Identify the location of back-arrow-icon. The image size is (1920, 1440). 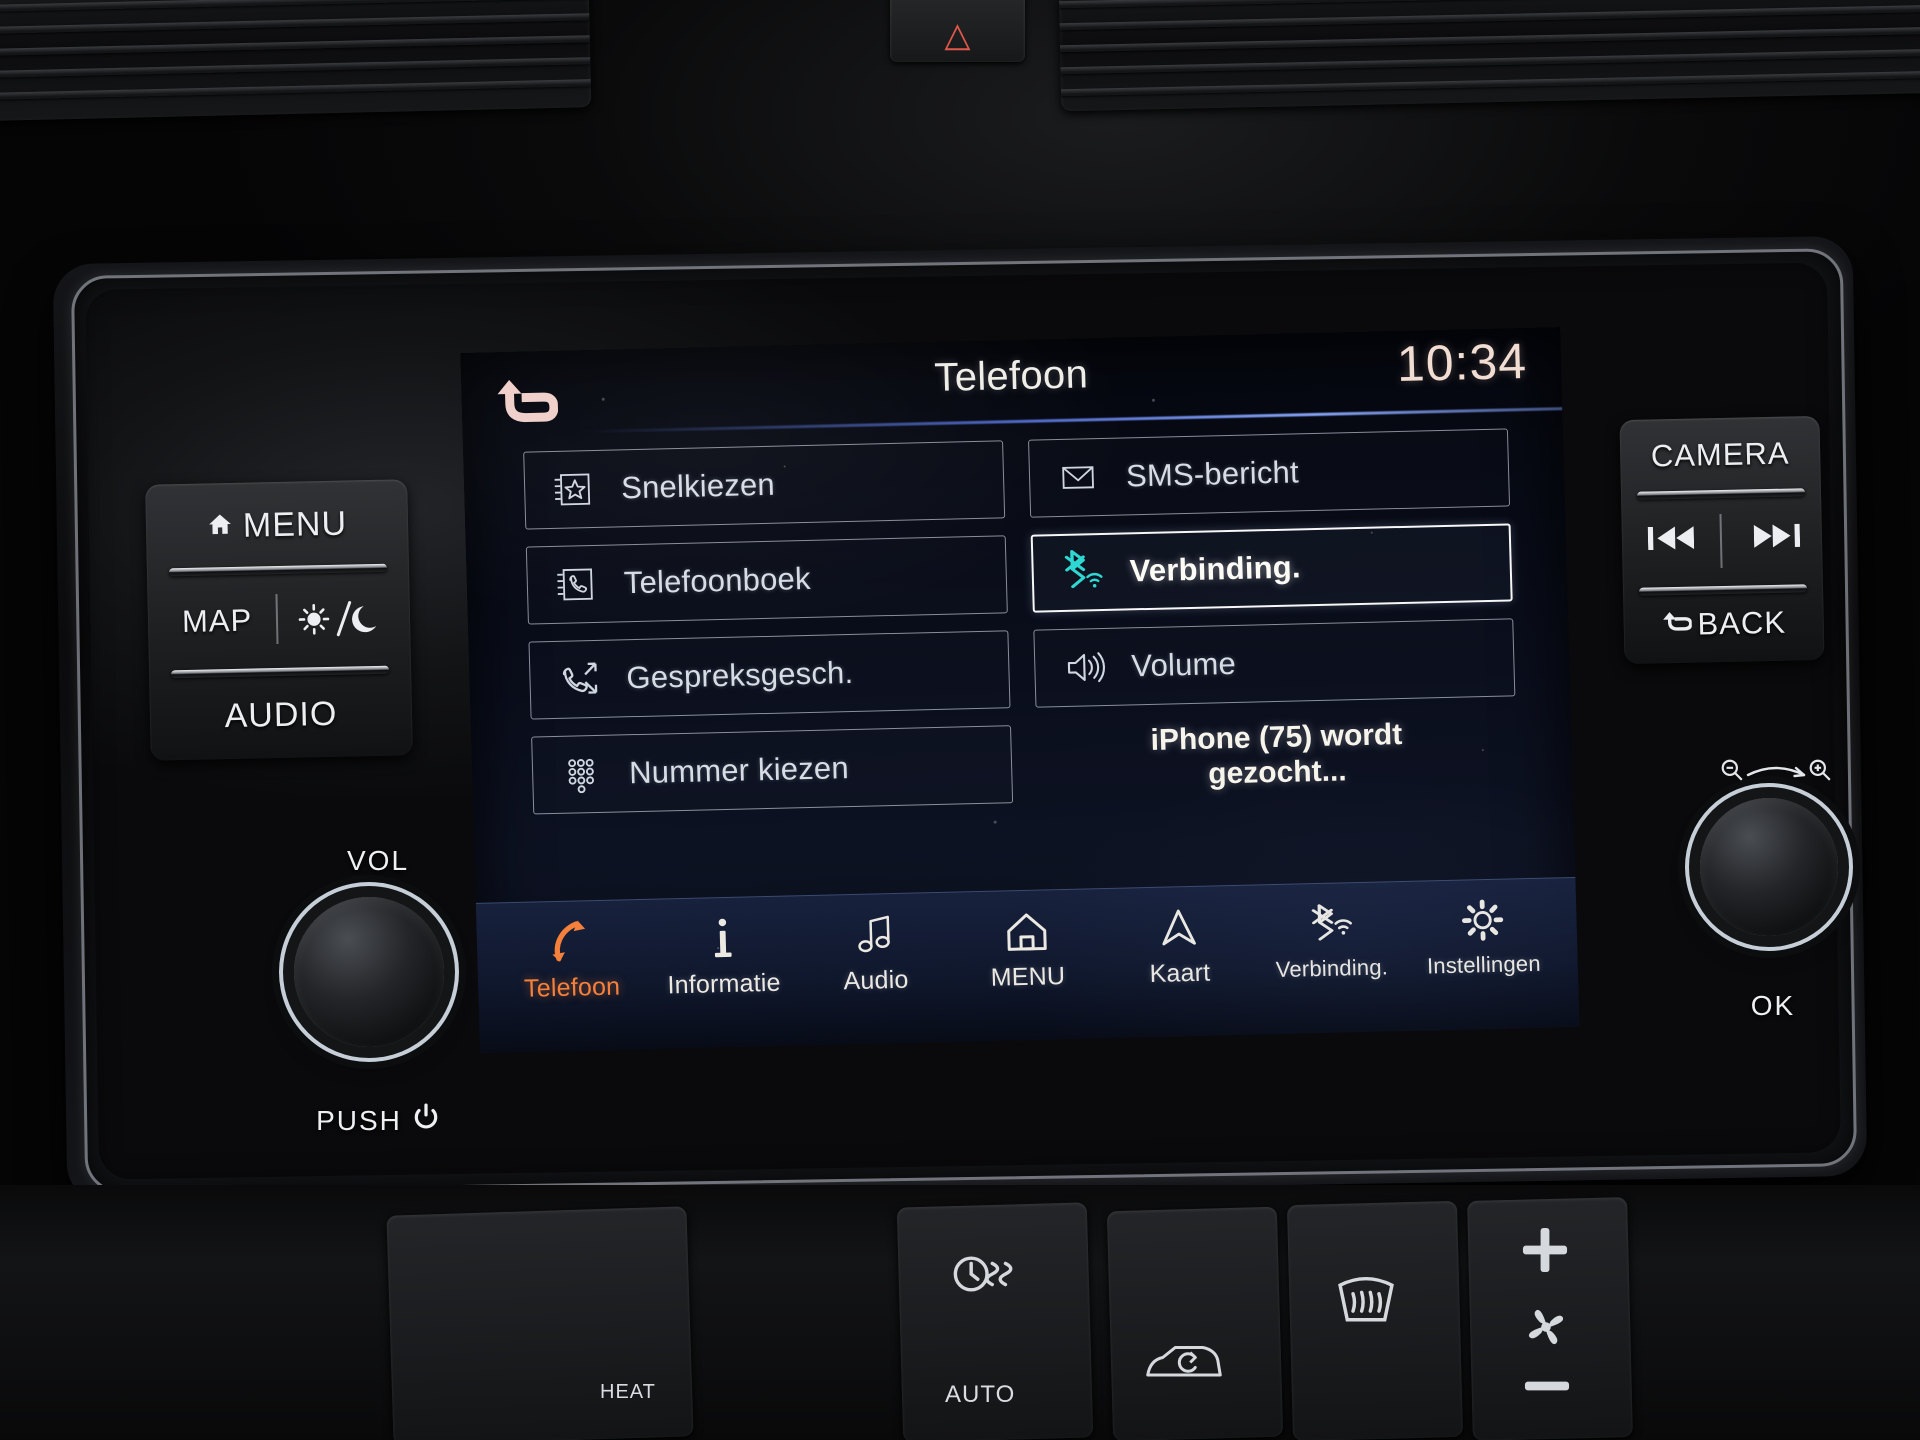
(1677, 625).